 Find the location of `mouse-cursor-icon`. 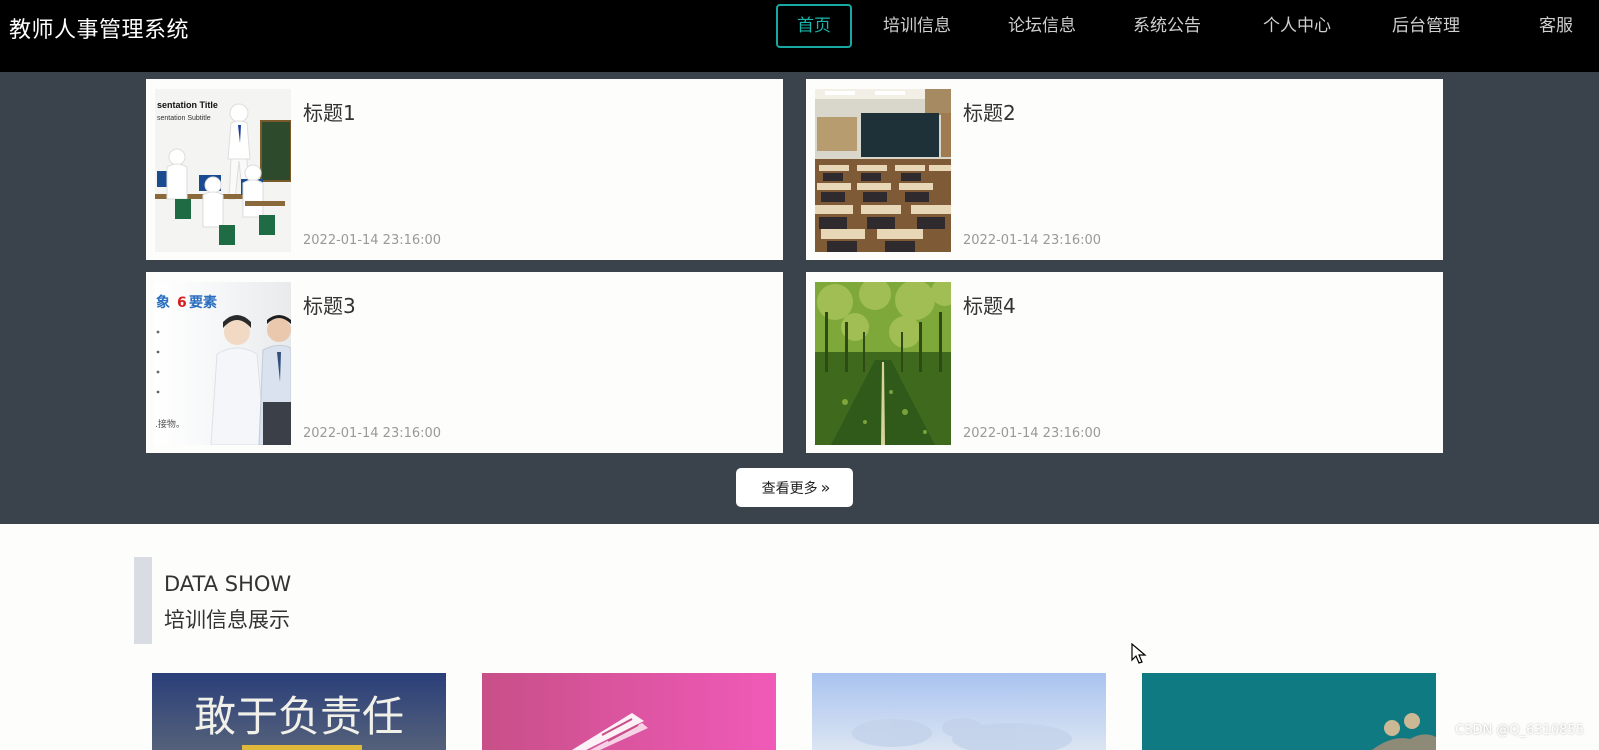

mouse-cursor-icon is located at coordinates (1139, 653).